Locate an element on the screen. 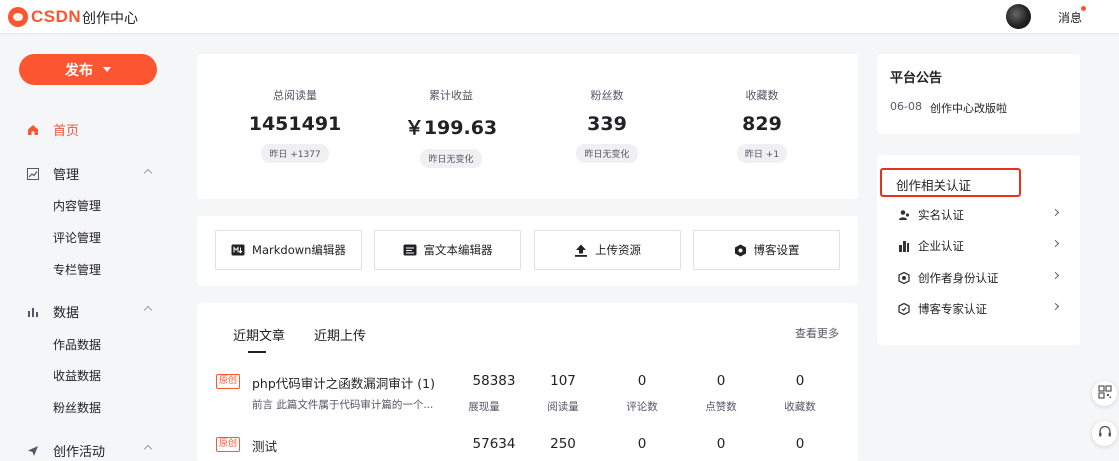 The width and height of the screenshot is (1119, 461). cert-enterprise: 企业认证 is located at coordinates (979, 246).